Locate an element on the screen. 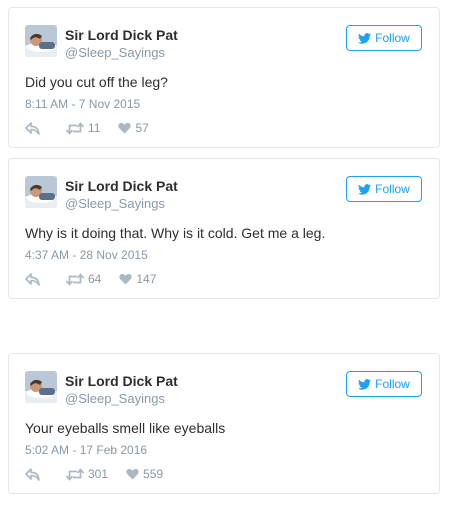 The height and width of the screenshot is (520, 453). retweet-count: 11 is located at coordinates (94, 128).